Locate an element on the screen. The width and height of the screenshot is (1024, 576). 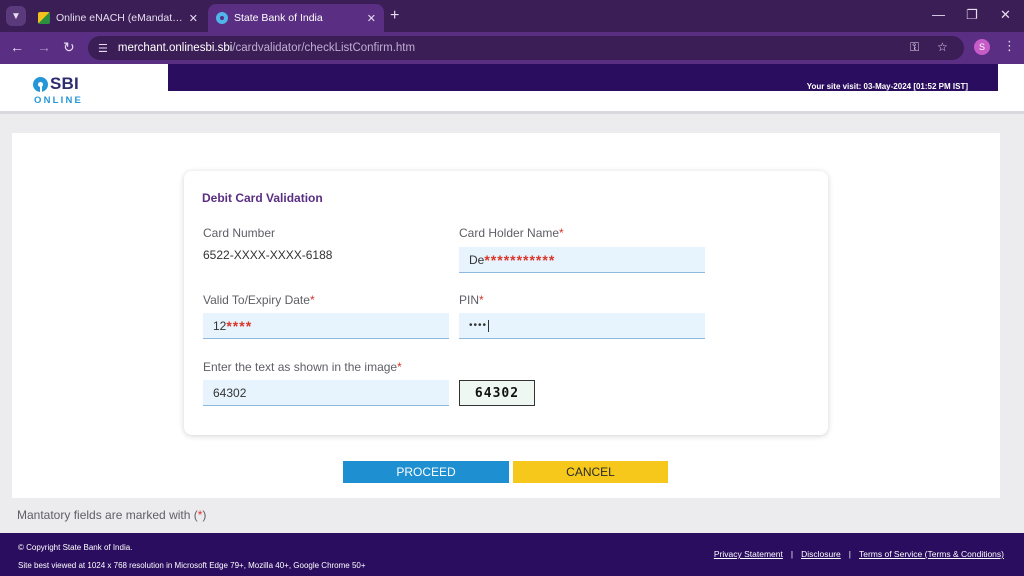
terms-of-service-link: Terms of Service (Terms & Conditions) is located at coordinates (931, 554).